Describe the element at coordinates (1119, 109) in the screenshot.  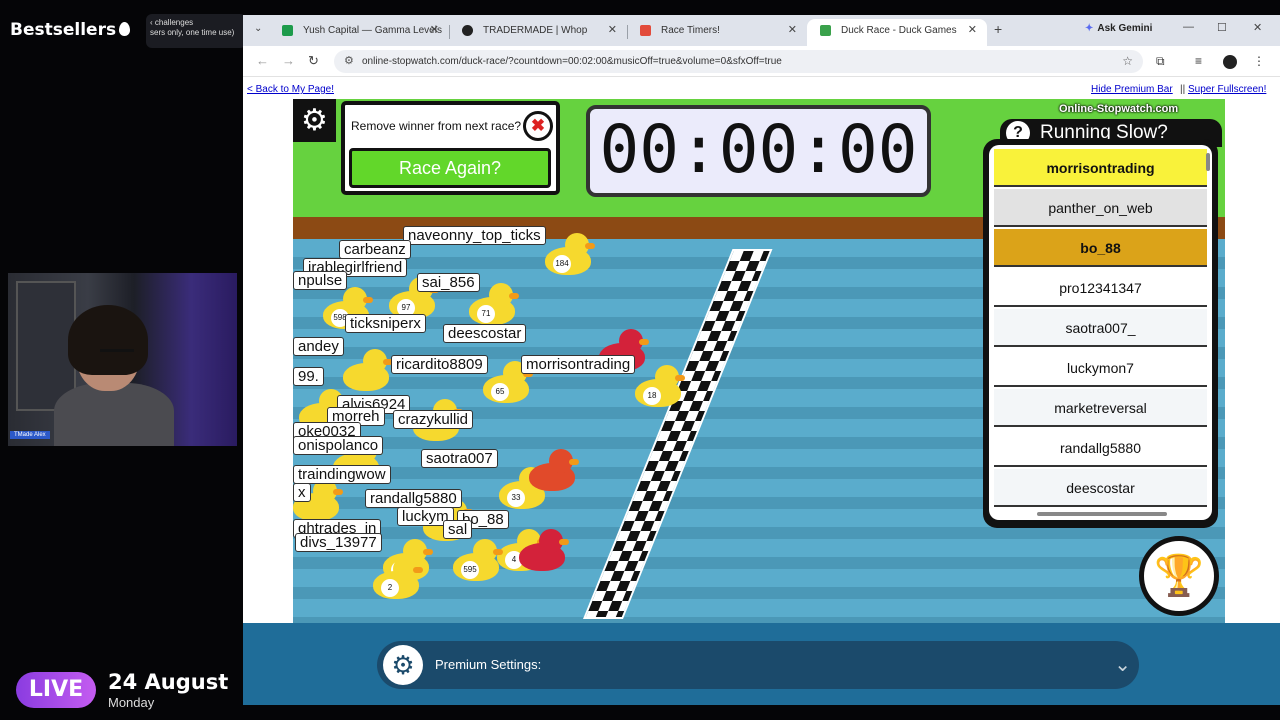
I see `site-logo: Online-Stopwatch.com` at that location.